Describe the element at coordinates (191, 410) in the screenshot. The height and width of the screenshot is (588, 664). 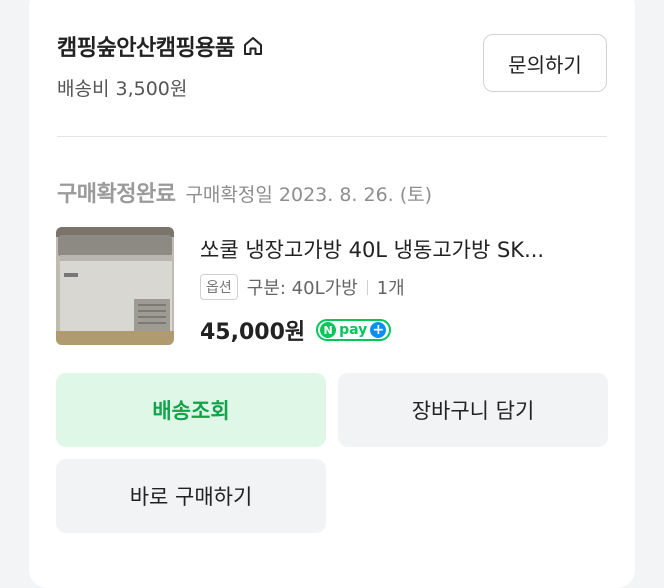
I see `track-delivery-button: 배송조회` at that location.